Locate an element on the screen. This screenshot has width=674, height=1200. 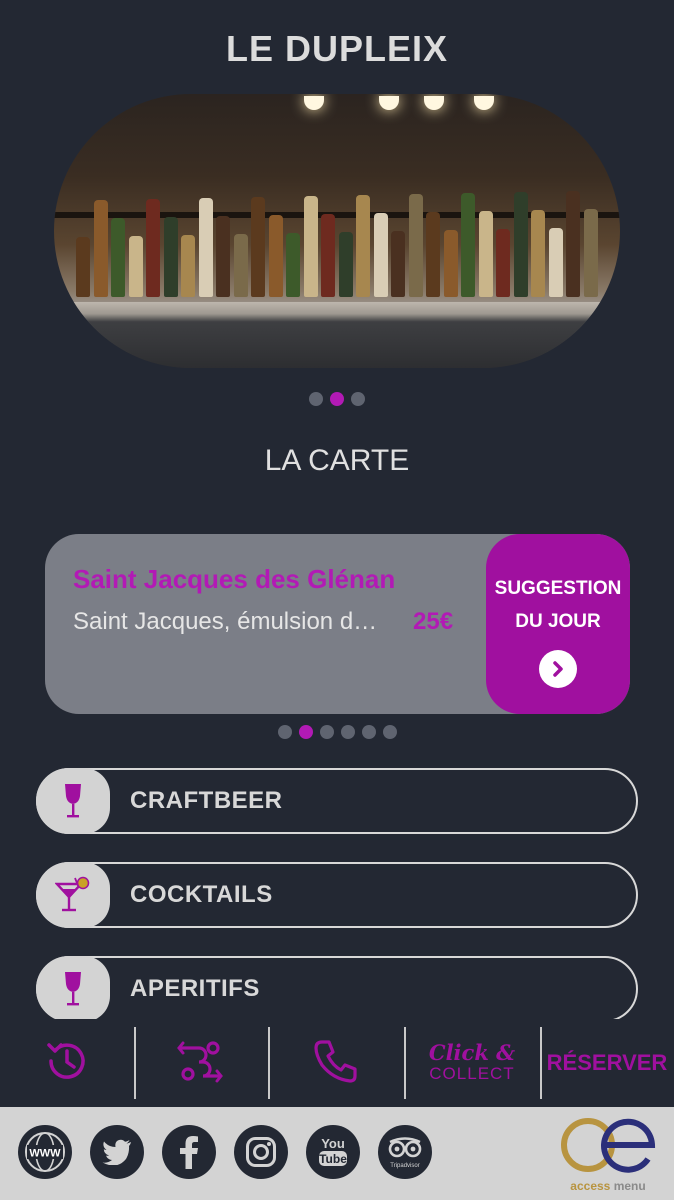
category-label: CRAFTBEER is located at coordinates (206, 800).